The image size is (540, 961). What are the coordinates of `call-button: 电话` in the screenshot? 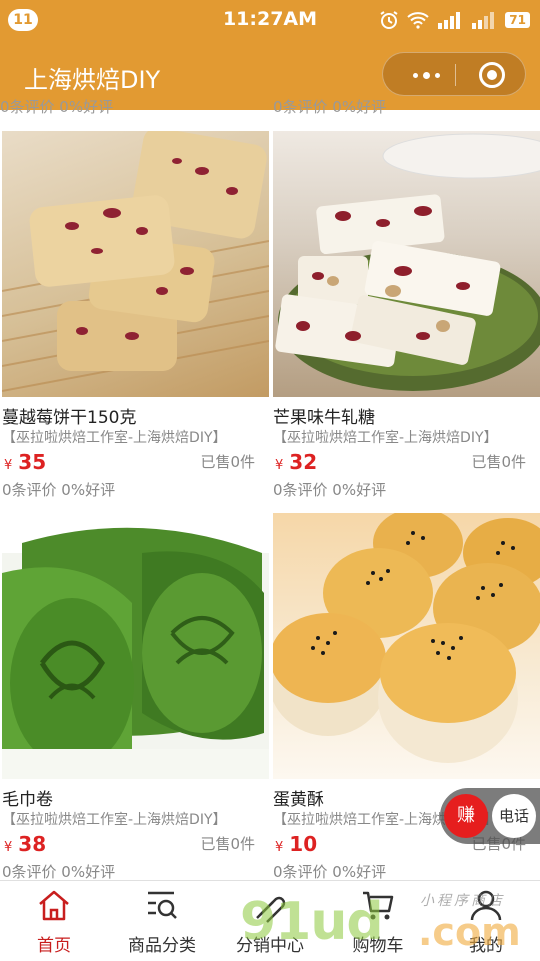 It's located at (514, 816).